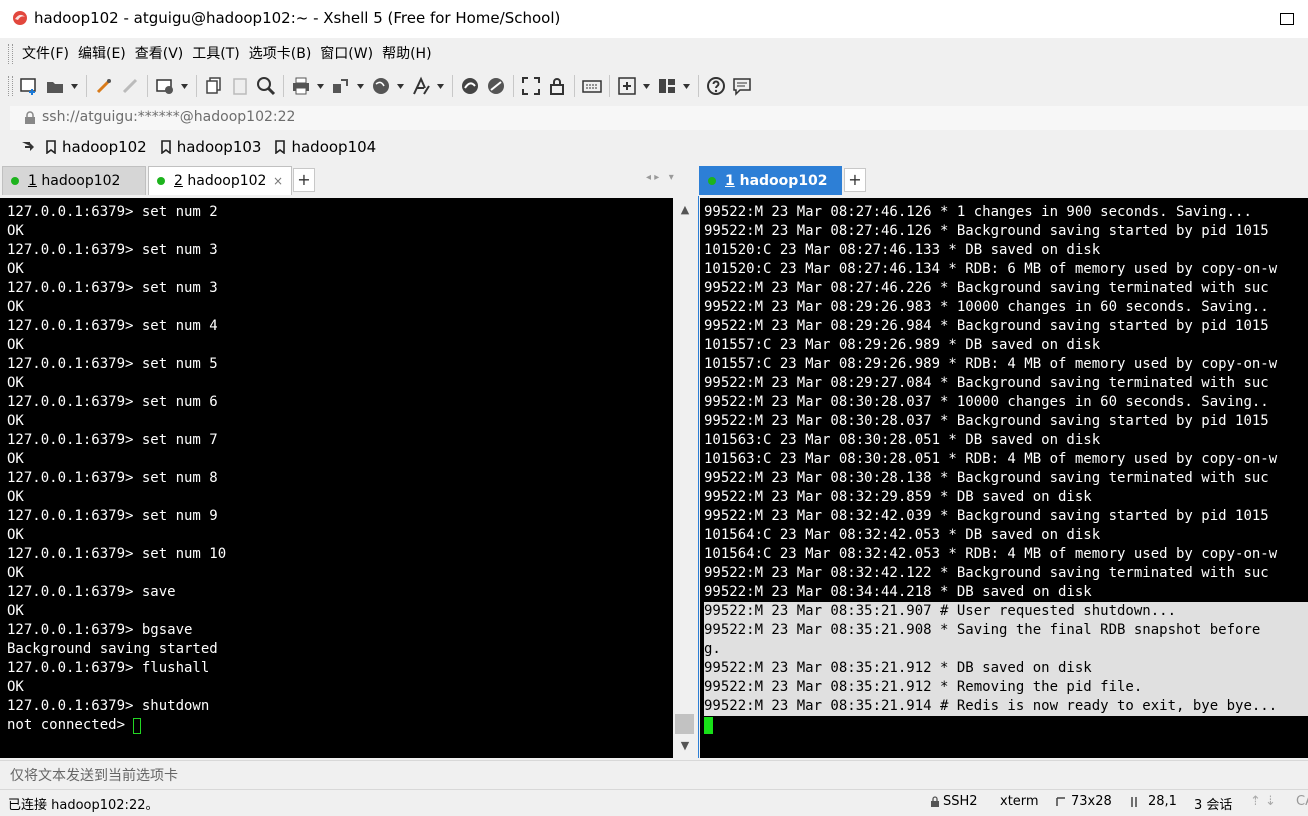 The image size is (1308, 816). Describe the element at coordinates (421, 86) in the screenshot. I see `font-icon` at that location.